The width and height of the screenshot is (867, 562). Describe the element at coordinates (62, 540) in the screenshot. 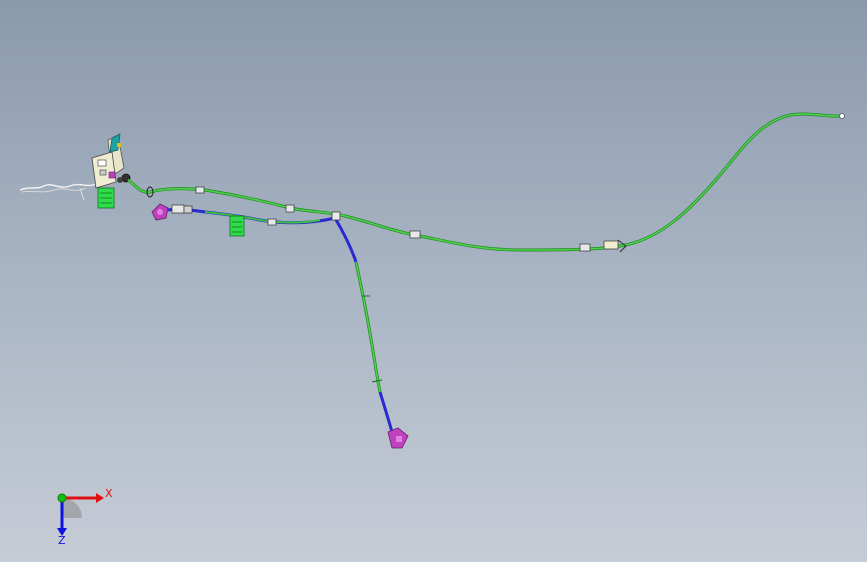

I see `axis-z-label: Z` at that location.